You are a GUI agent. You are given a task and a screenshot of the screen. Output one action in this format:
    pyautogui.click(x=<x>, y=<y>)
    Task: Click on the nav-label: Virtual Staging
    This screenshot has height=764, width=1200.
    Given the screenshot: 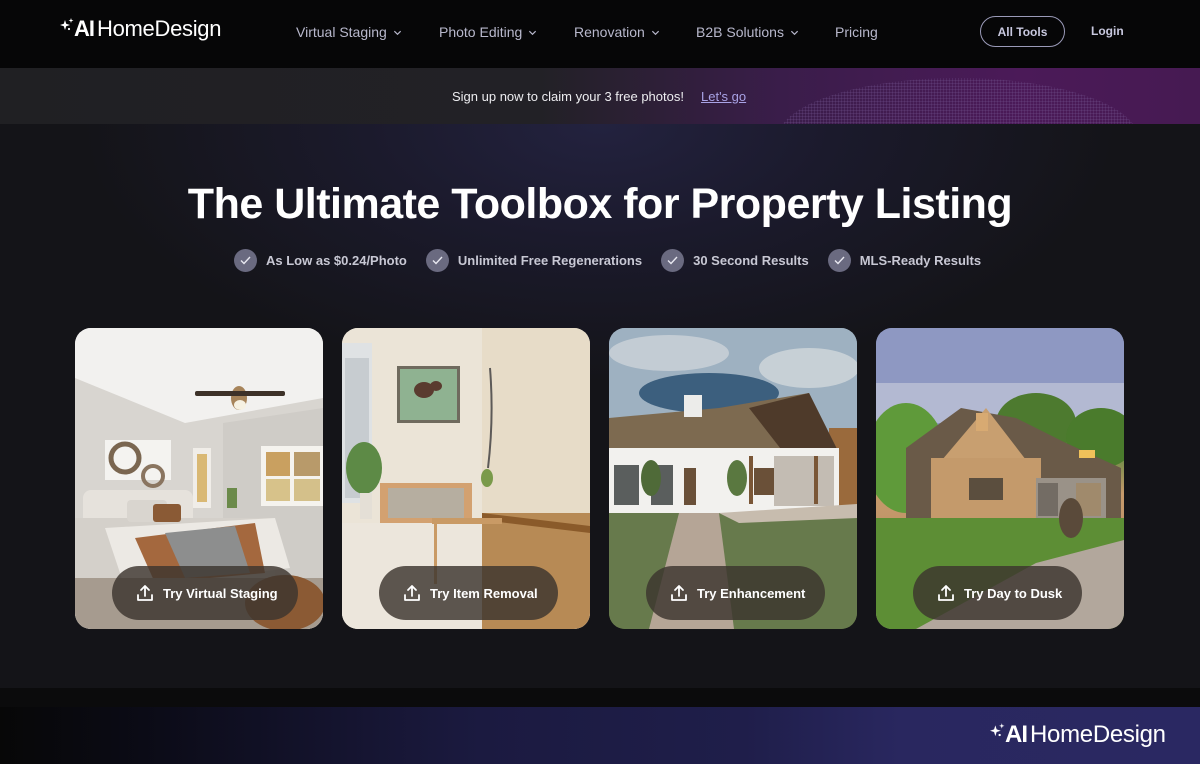 What is the action you would take?
    pyautogui.click(x=341, y=32)
    